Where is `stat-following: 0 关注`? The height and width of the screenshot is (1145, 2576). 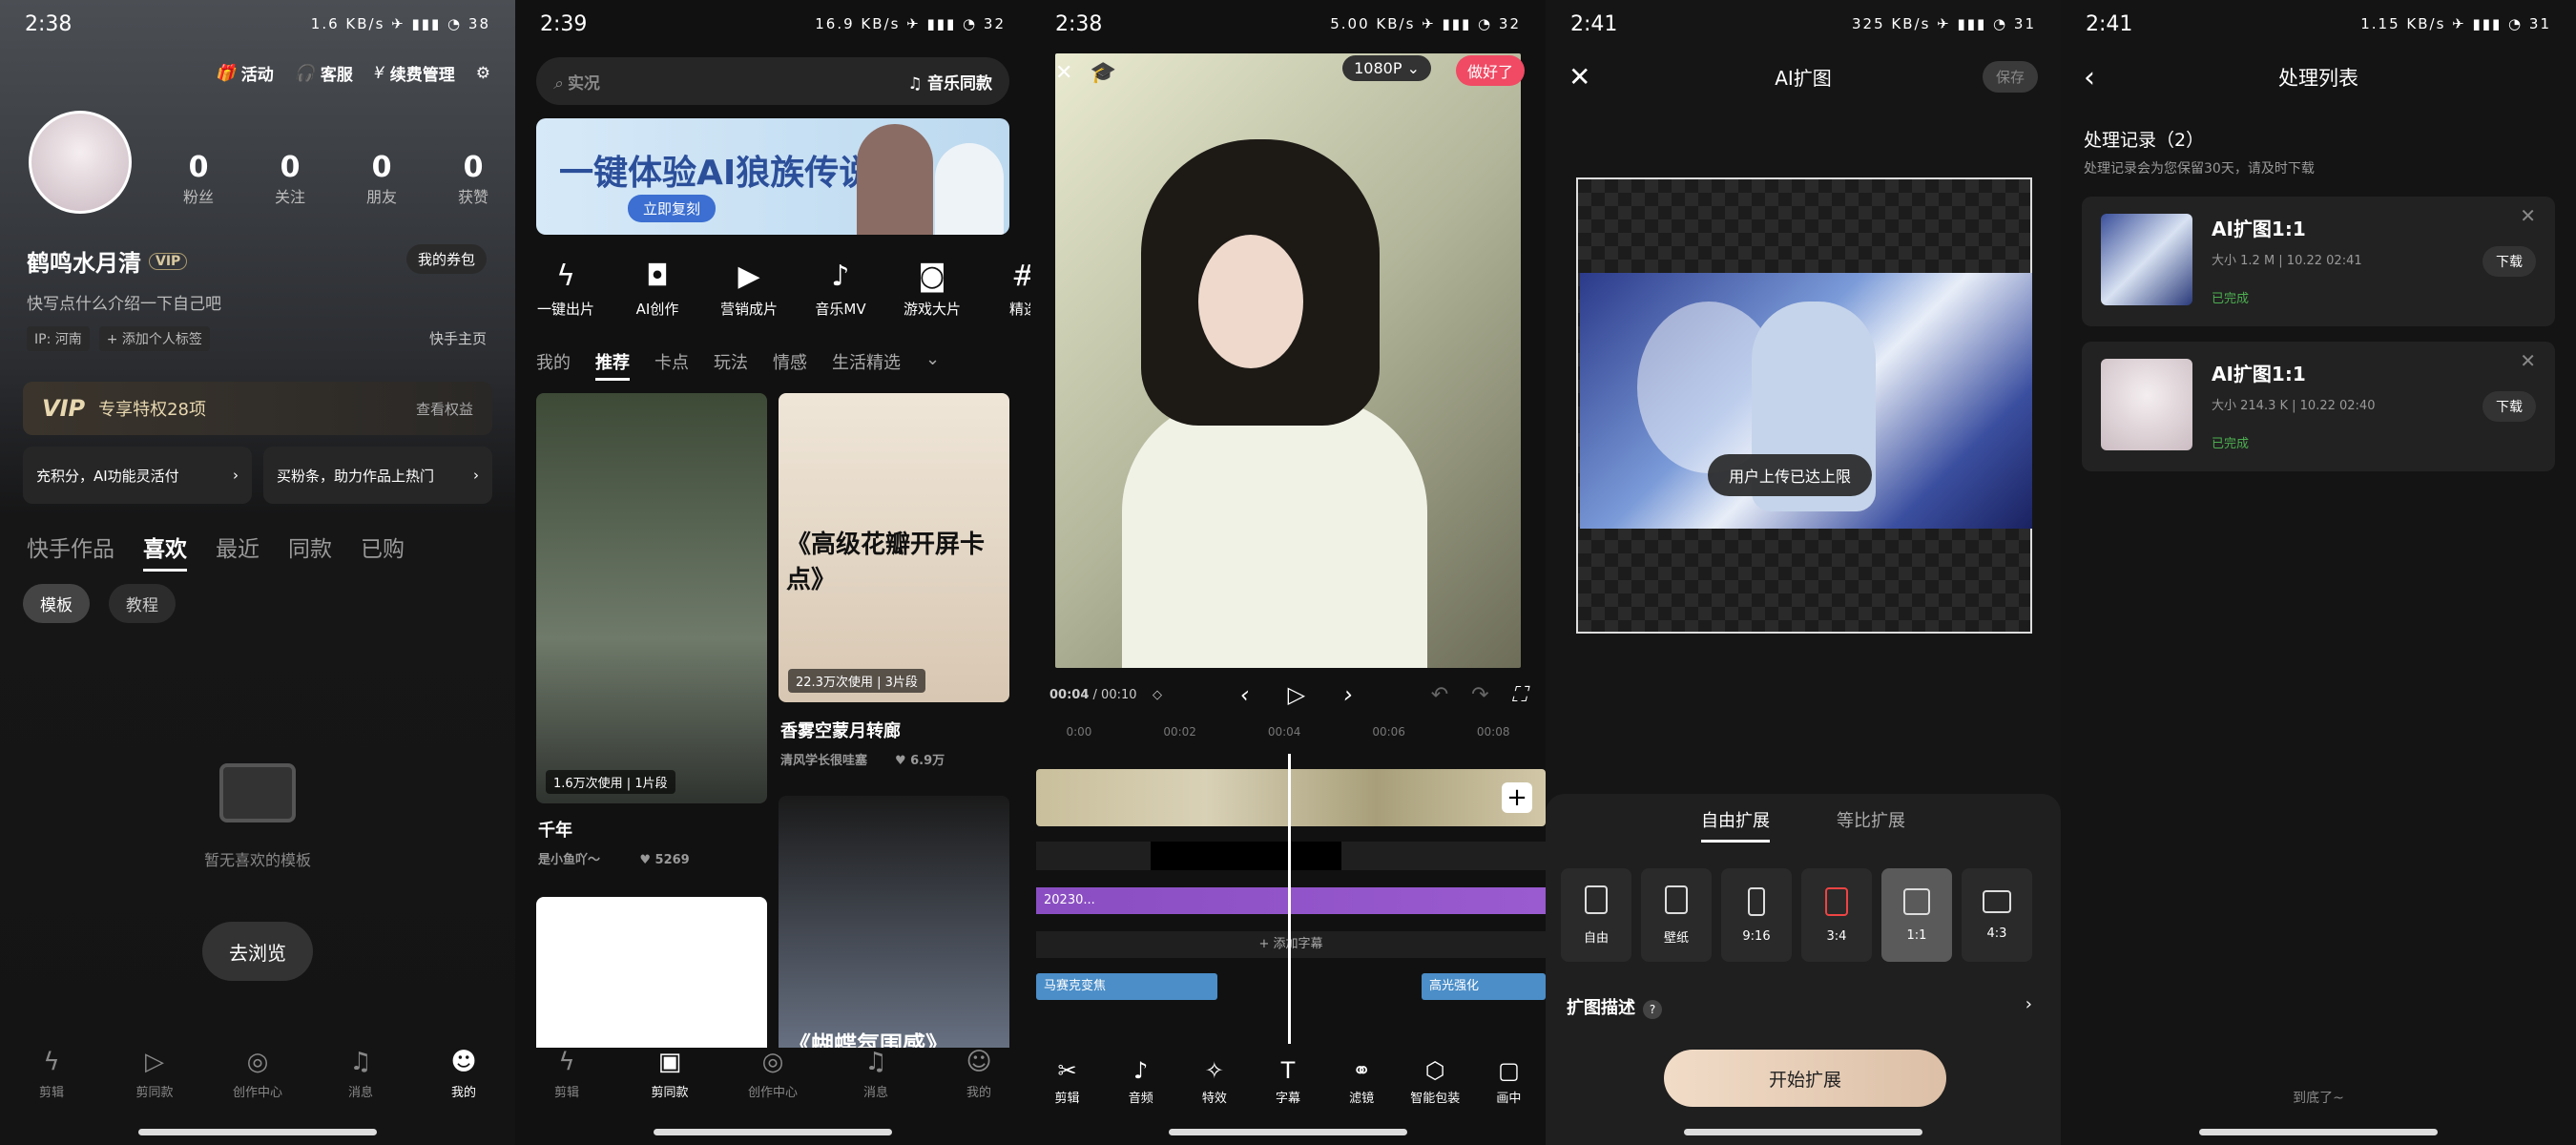 stat-following: 0 关注 is located at coordinates (290, 179).